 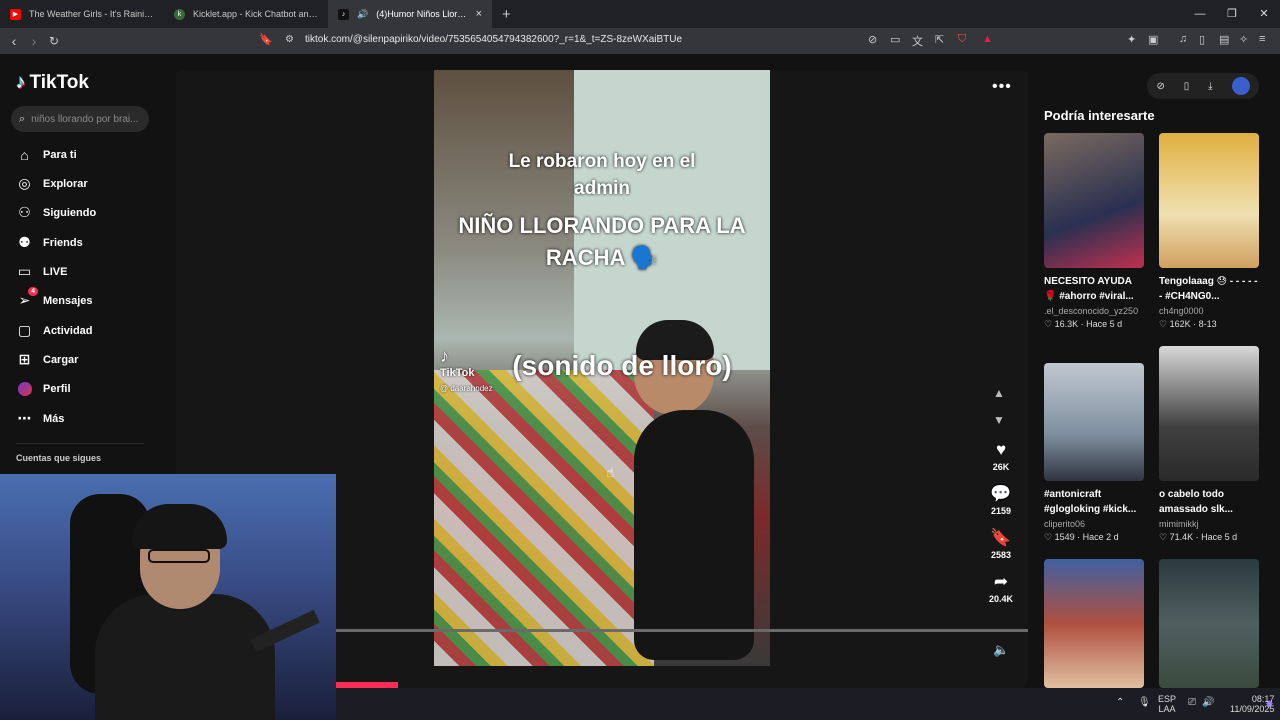 I want to click on previous-video-icon: ▲, so click(x=999, y=393).